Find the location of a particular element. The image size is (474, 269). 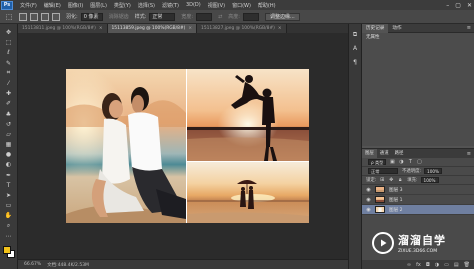

height-label: 高度: is located at coordinates (234, 17).